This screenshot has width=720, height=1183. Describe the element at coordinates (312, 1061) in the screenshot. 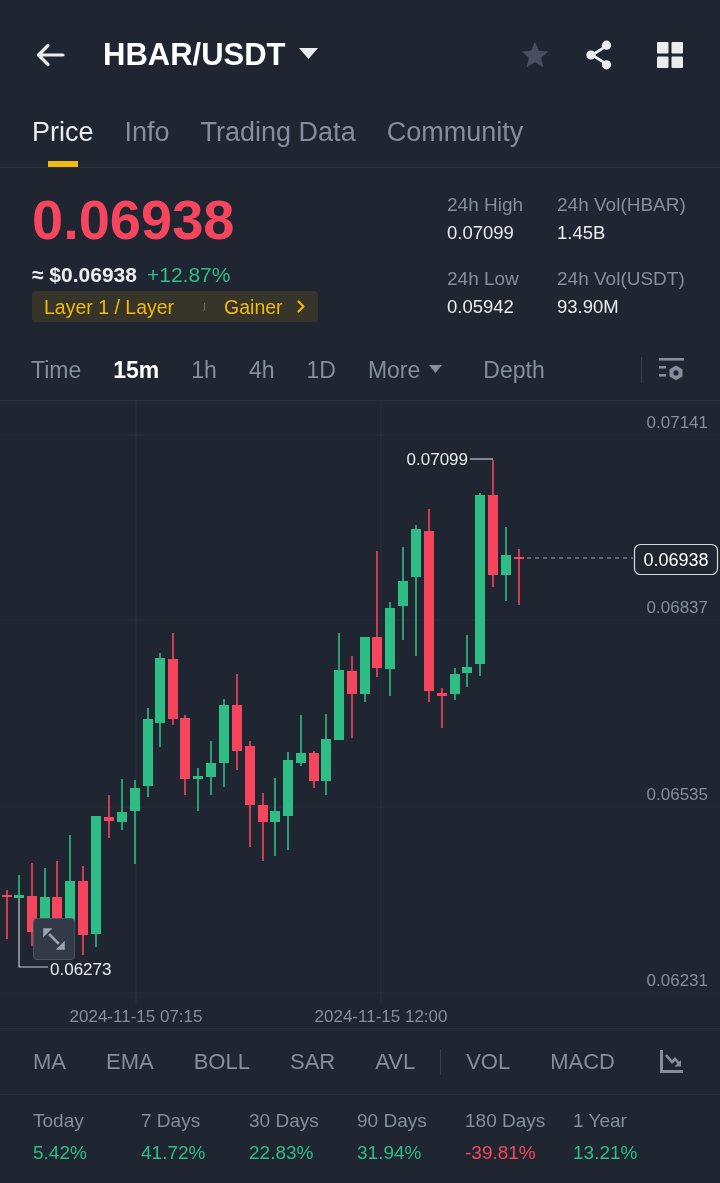

I see `indicator-tab: SAR` at that location.